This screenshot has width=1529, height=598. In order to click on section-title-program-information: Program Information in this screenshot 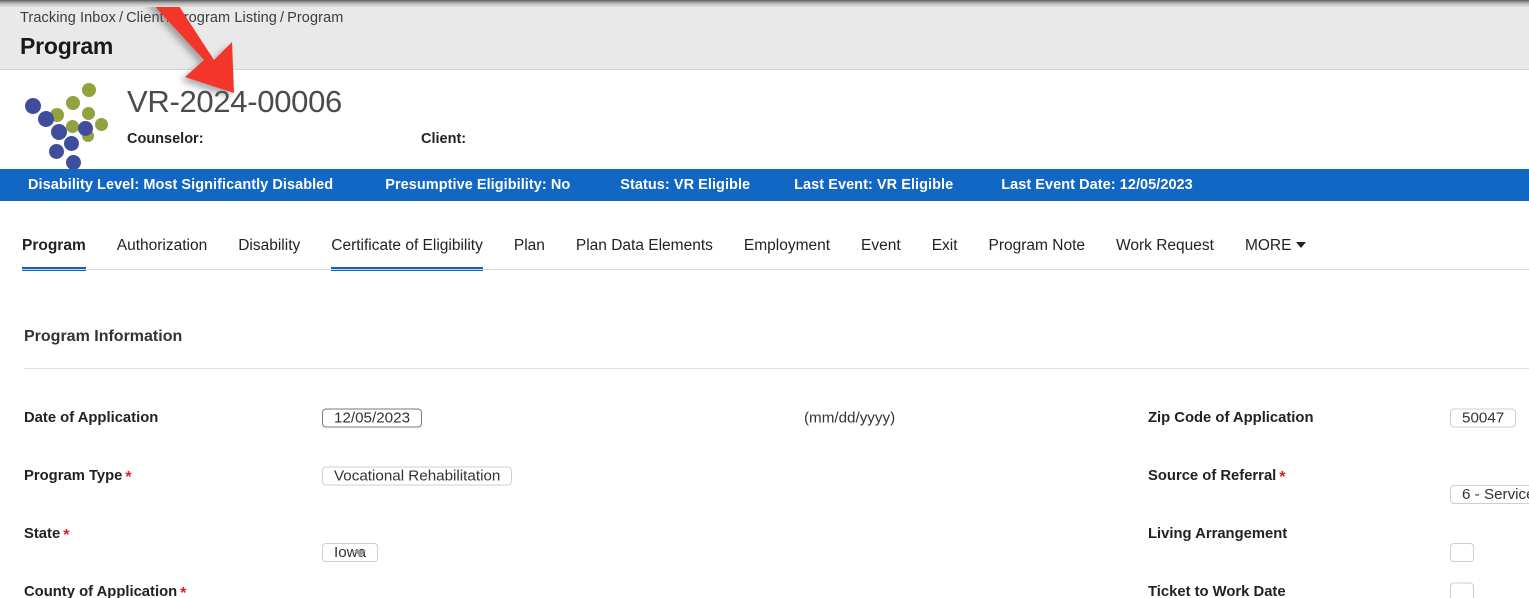, I will do `click(103, 336)`.